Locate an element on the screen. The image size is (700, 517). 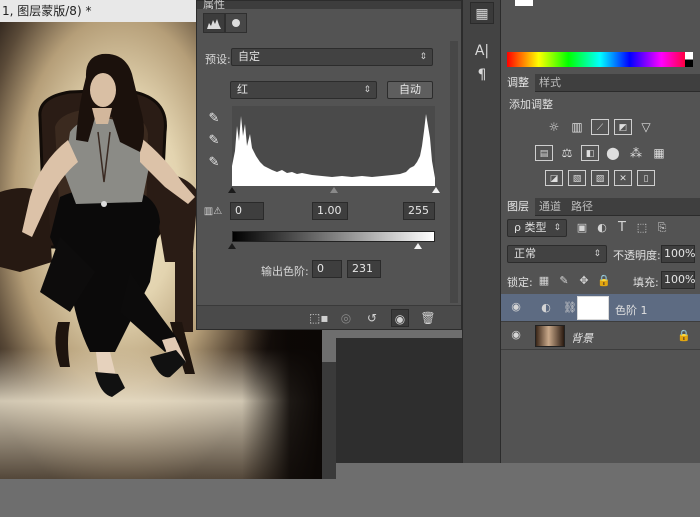
gray-point-eyedropper-icon: ✎ is located at coordinates (214, 141).